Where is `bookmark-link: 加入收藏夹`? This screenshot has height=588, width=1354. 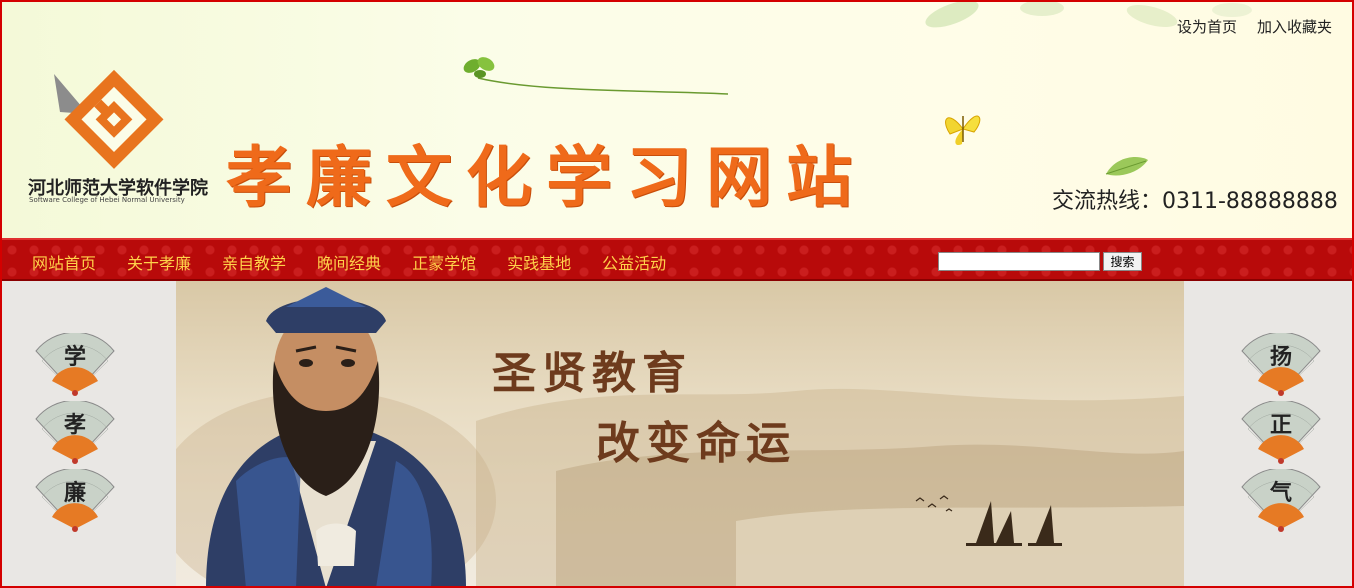 bookmark-link: 加入收藏夹 is located at coordinates (1294, 26).